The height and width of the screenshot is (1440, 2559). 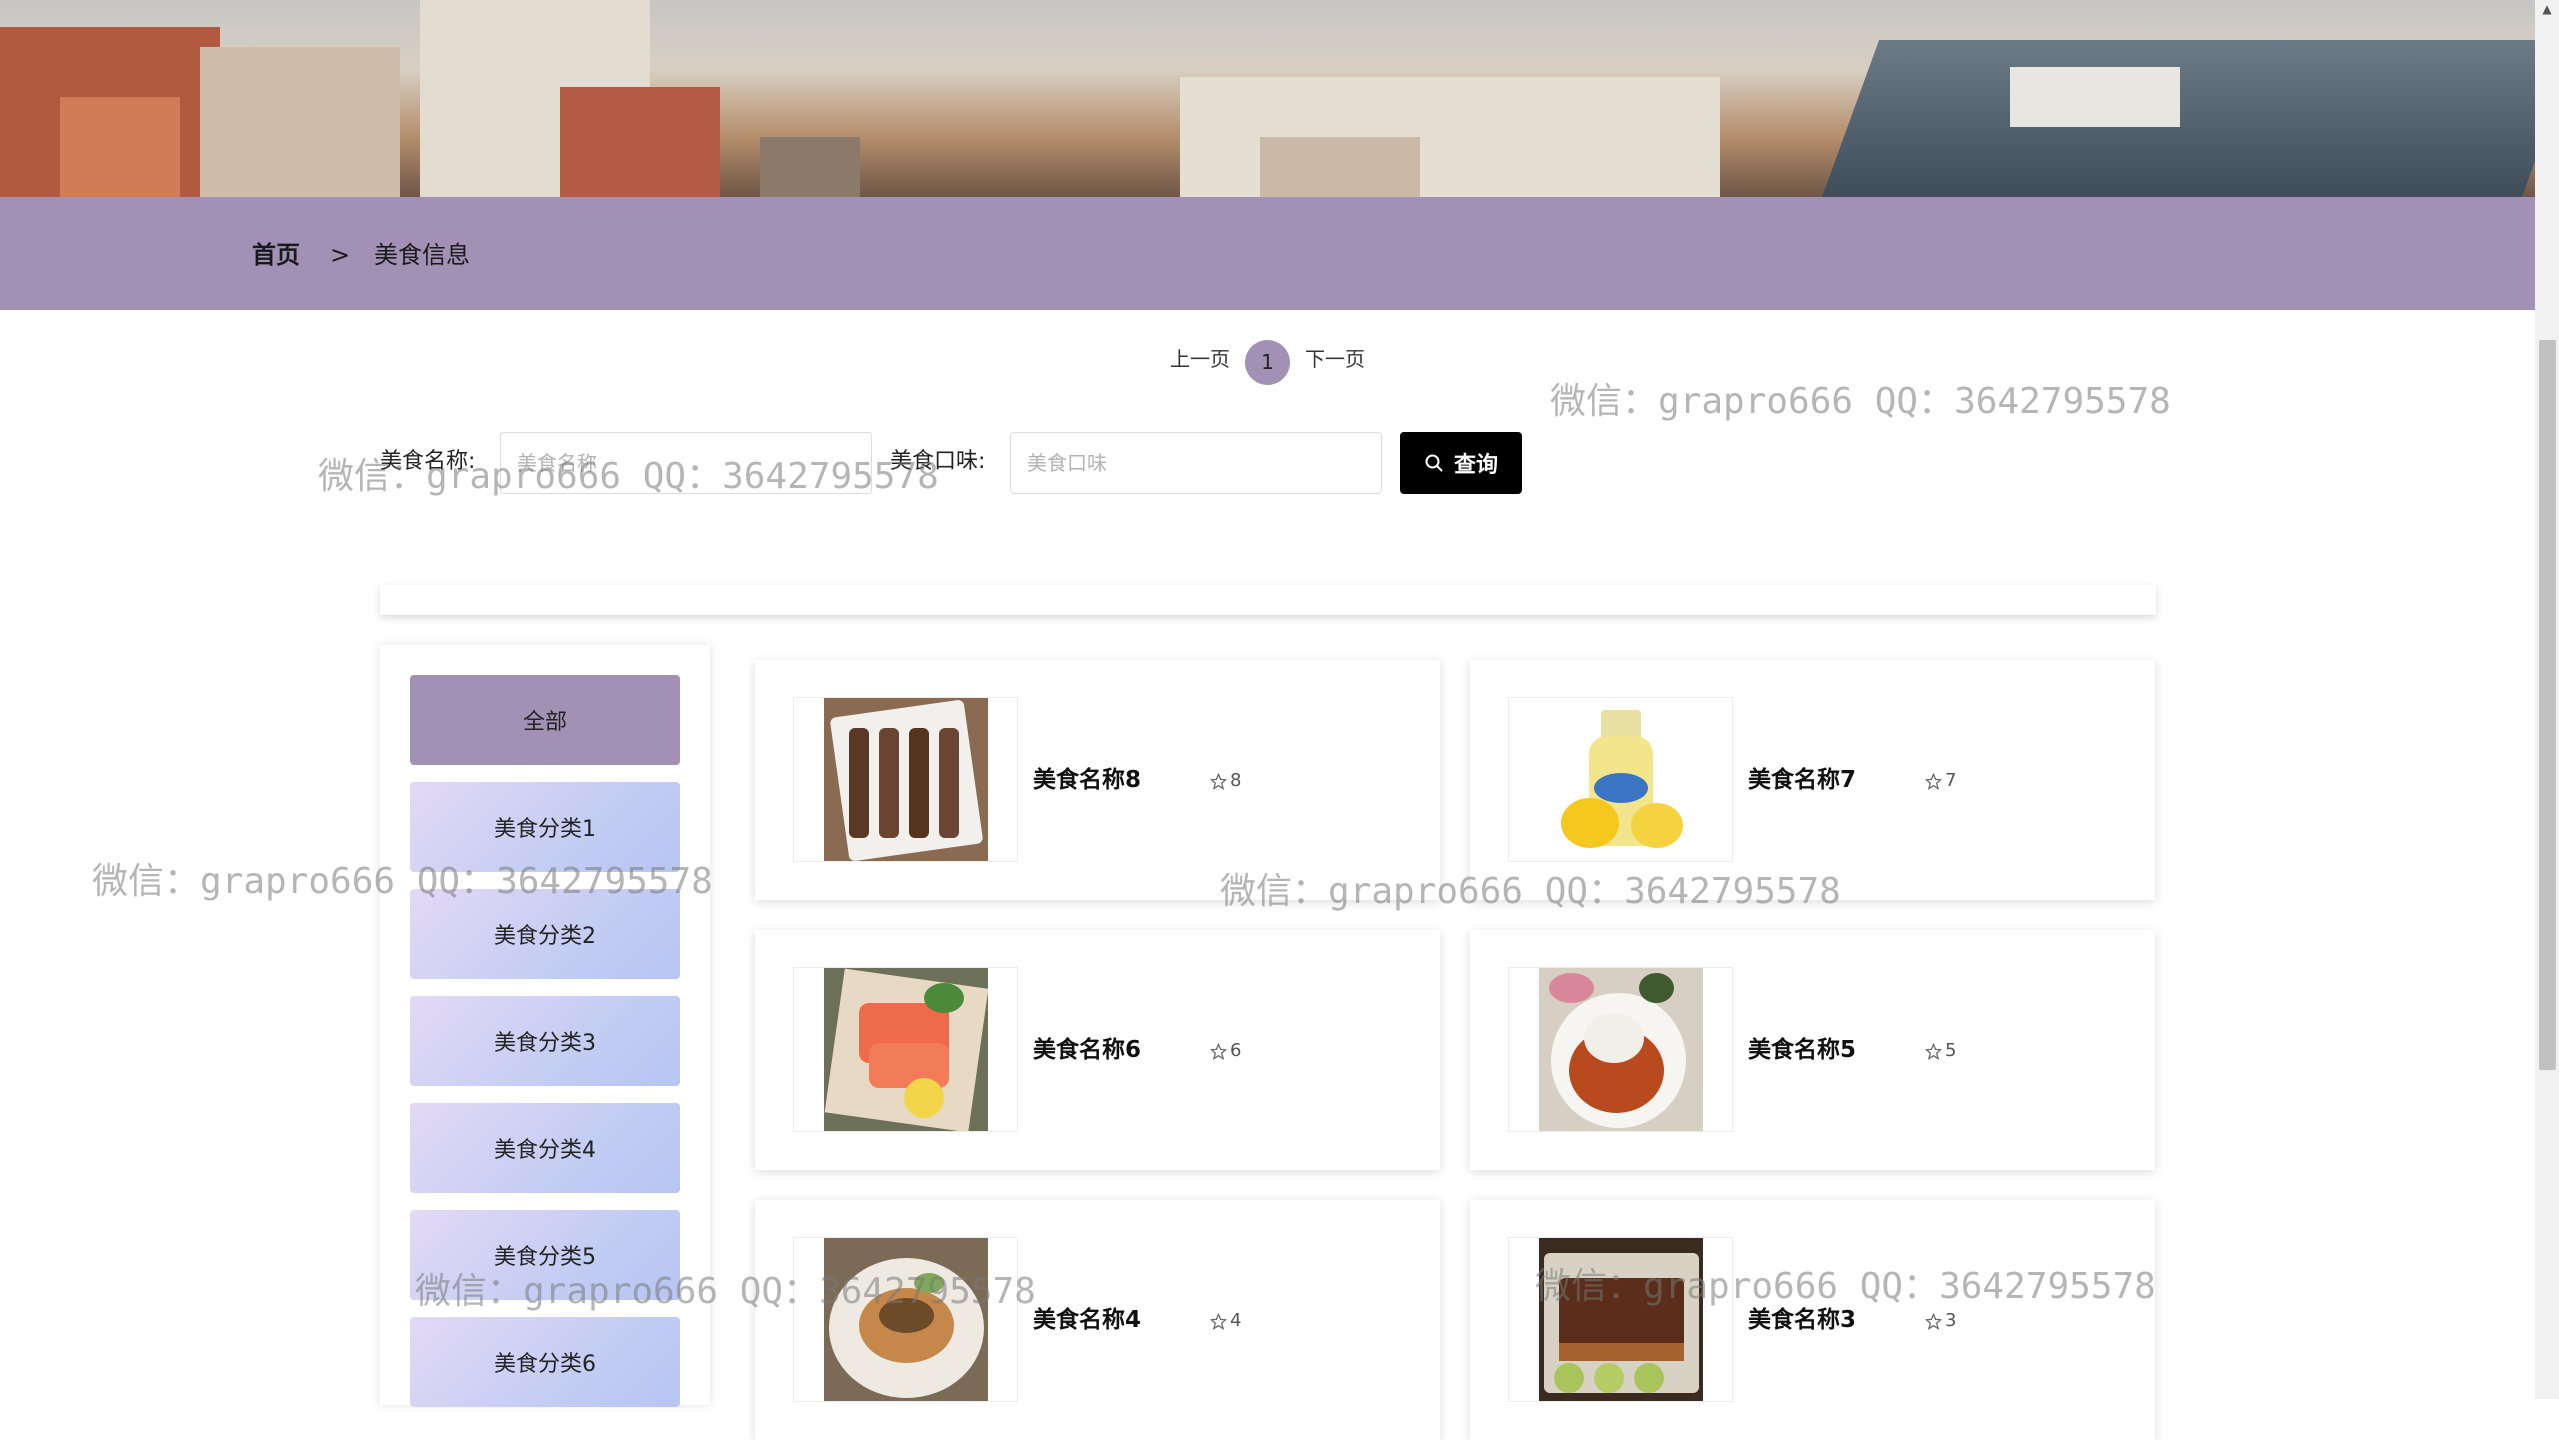 What do you see at coordinates (1951, 780) in the screenshot?
I see `product-rating-value: 7` at bounding box center [1951, 780].